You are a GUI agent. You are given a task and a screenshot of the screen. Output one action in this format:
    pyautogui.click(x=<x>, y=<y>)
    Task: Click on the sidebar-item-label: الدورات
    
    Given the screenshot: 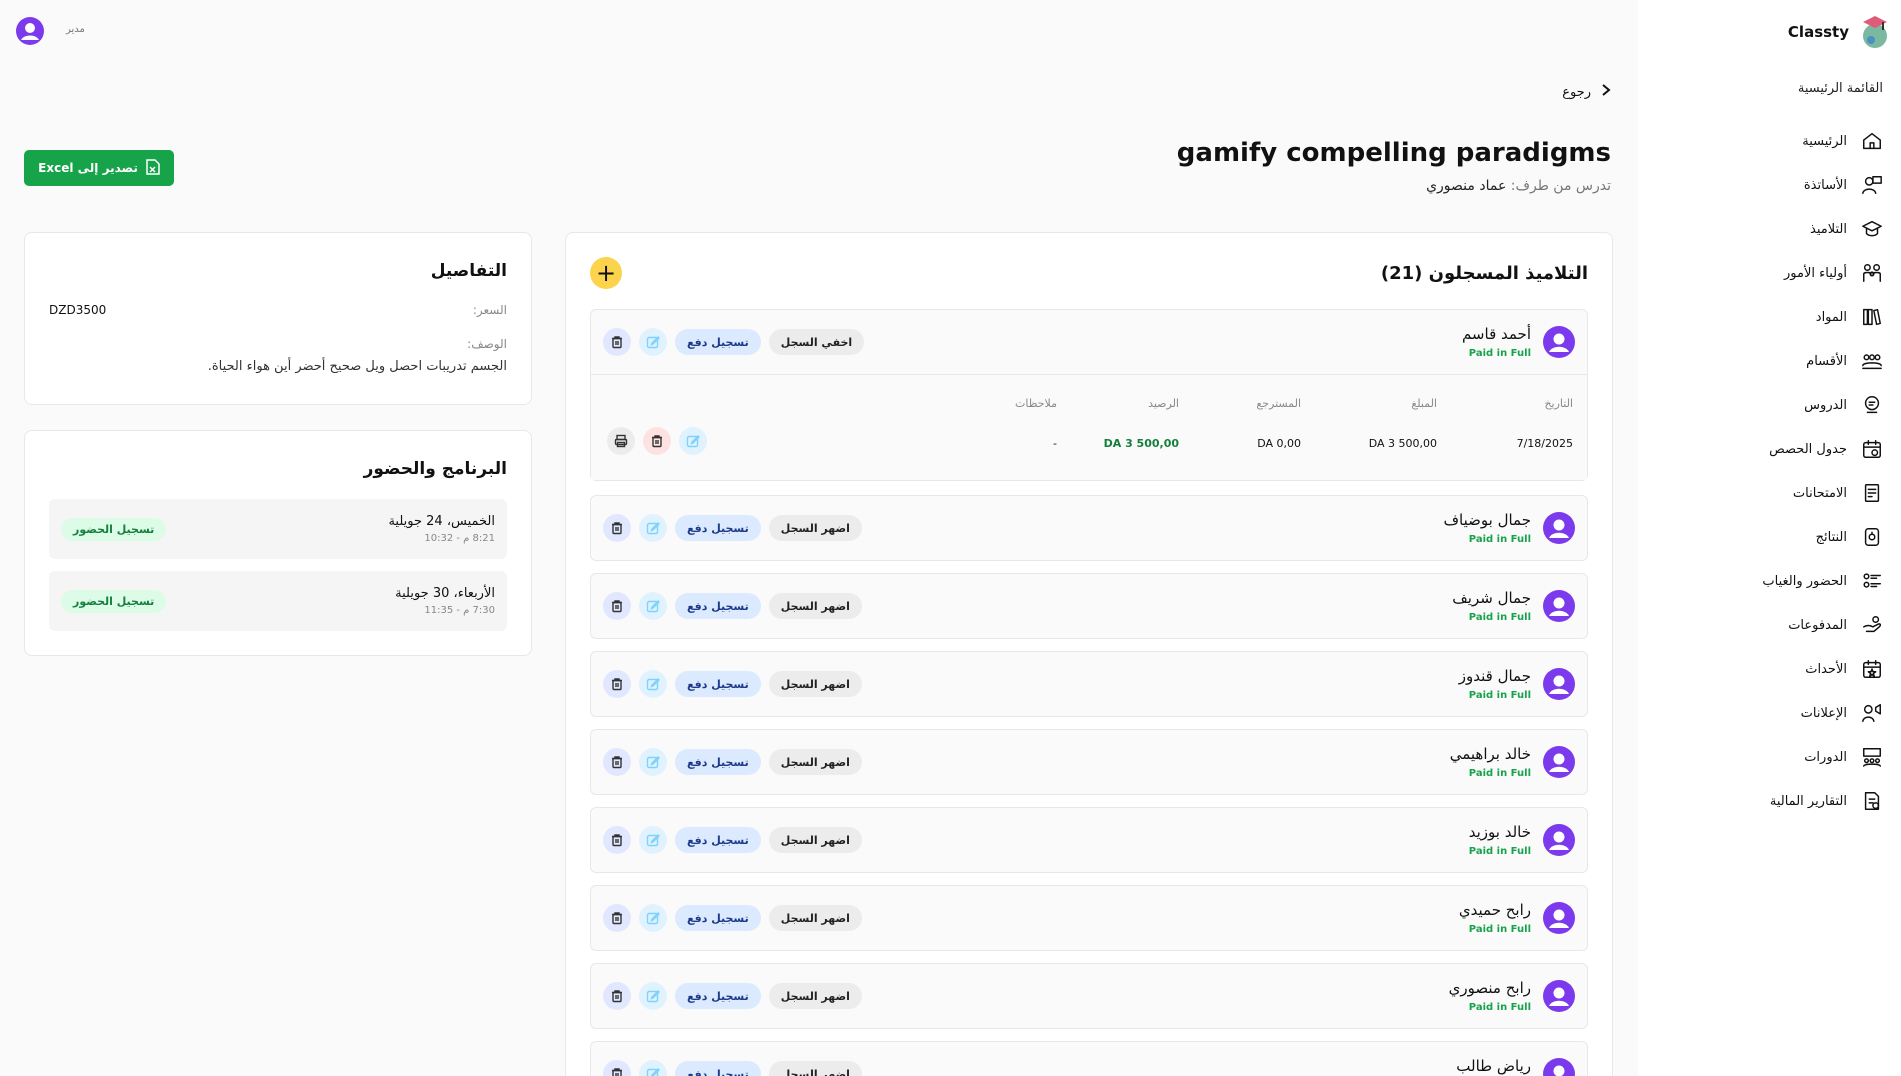 What is the action you would take?
    pyautogui.click(x=1825, y=757)
    